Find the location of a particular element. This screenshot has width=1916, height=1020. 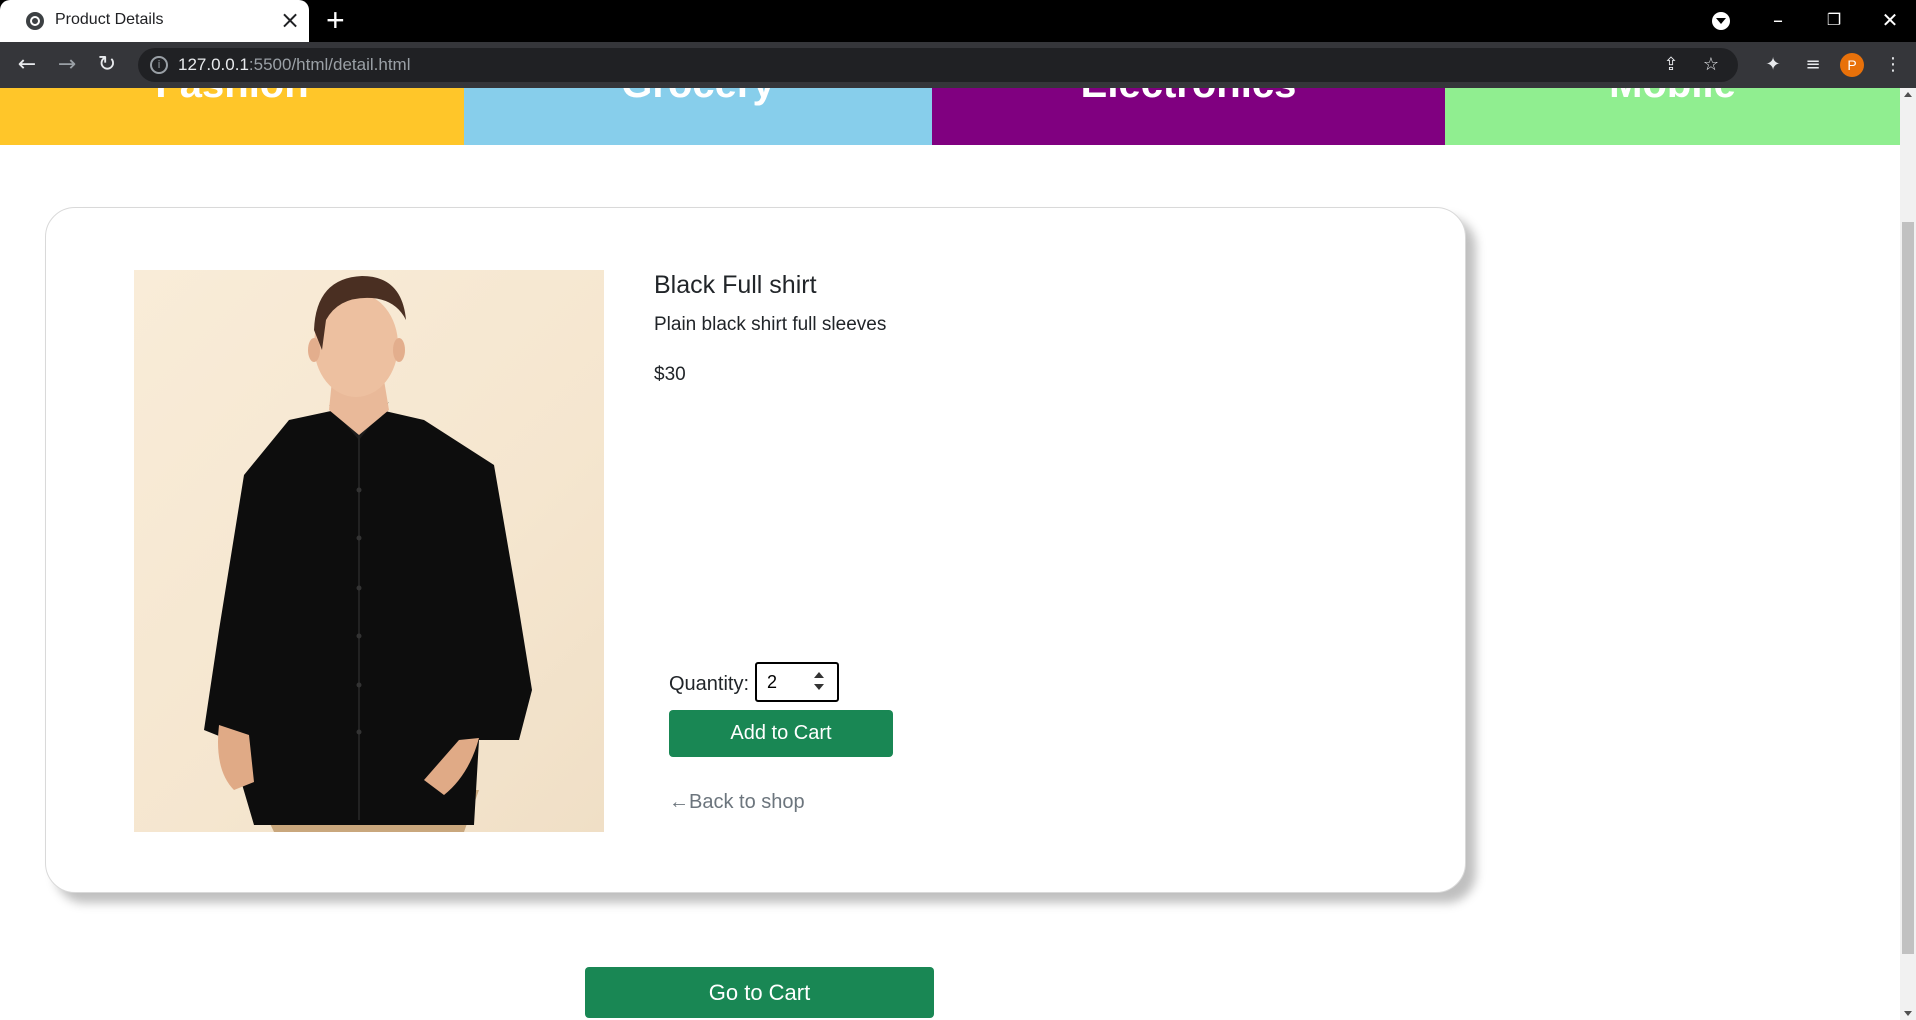

globe-icon is located at coordinates (35, 21).